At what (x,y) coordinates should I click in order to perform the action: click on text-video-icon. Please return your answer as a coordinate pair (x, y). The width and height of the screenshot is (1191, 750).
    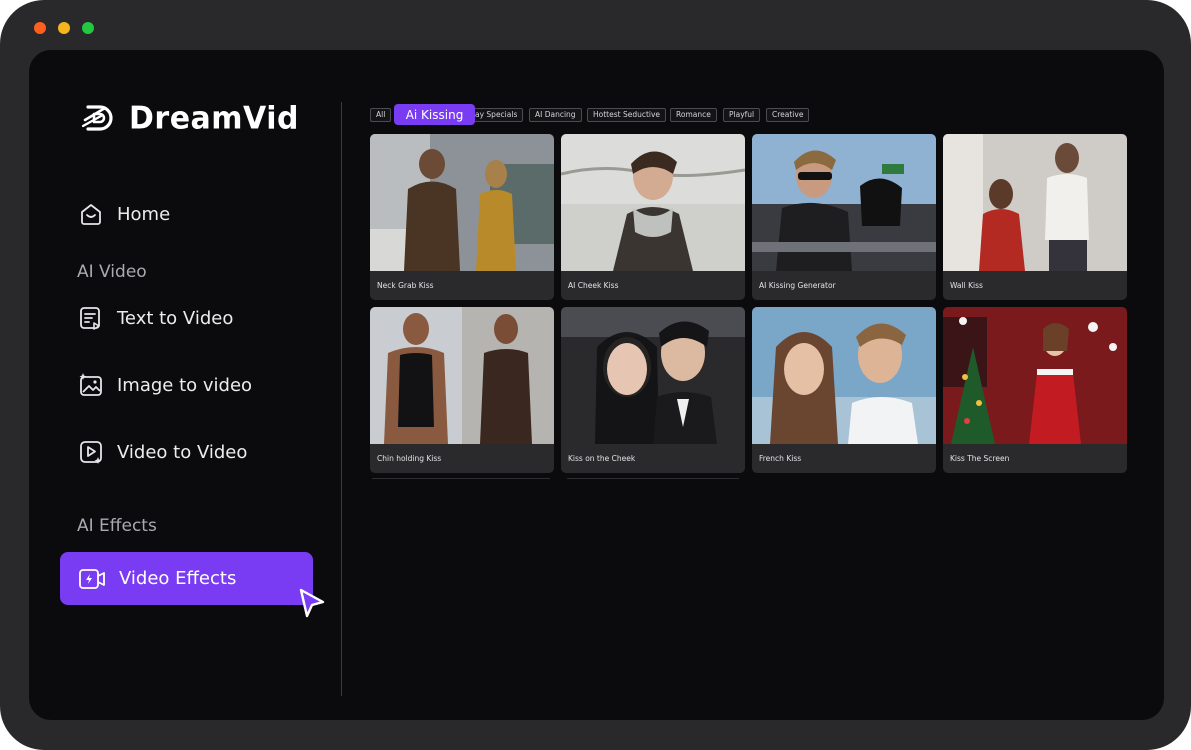
    Looking at the image, I should click on (91, 318).